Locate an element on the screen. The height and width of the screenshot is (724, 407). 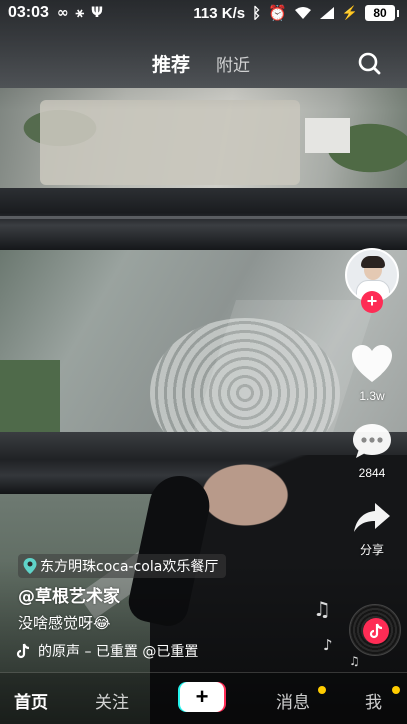
tab-recommend: 推荐 is located at coordinates (171, 63).